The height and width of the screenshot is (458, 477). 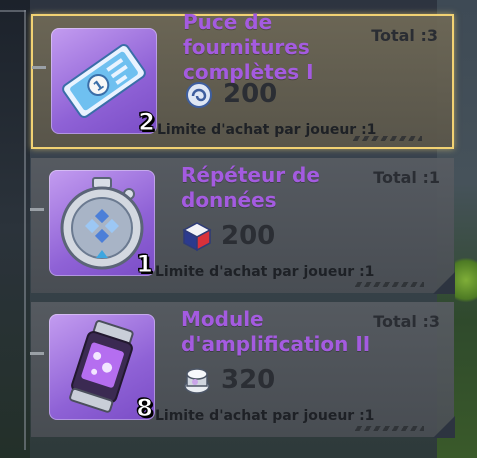 I want to click on item-quantity: 2, so click(x=147, y=121).